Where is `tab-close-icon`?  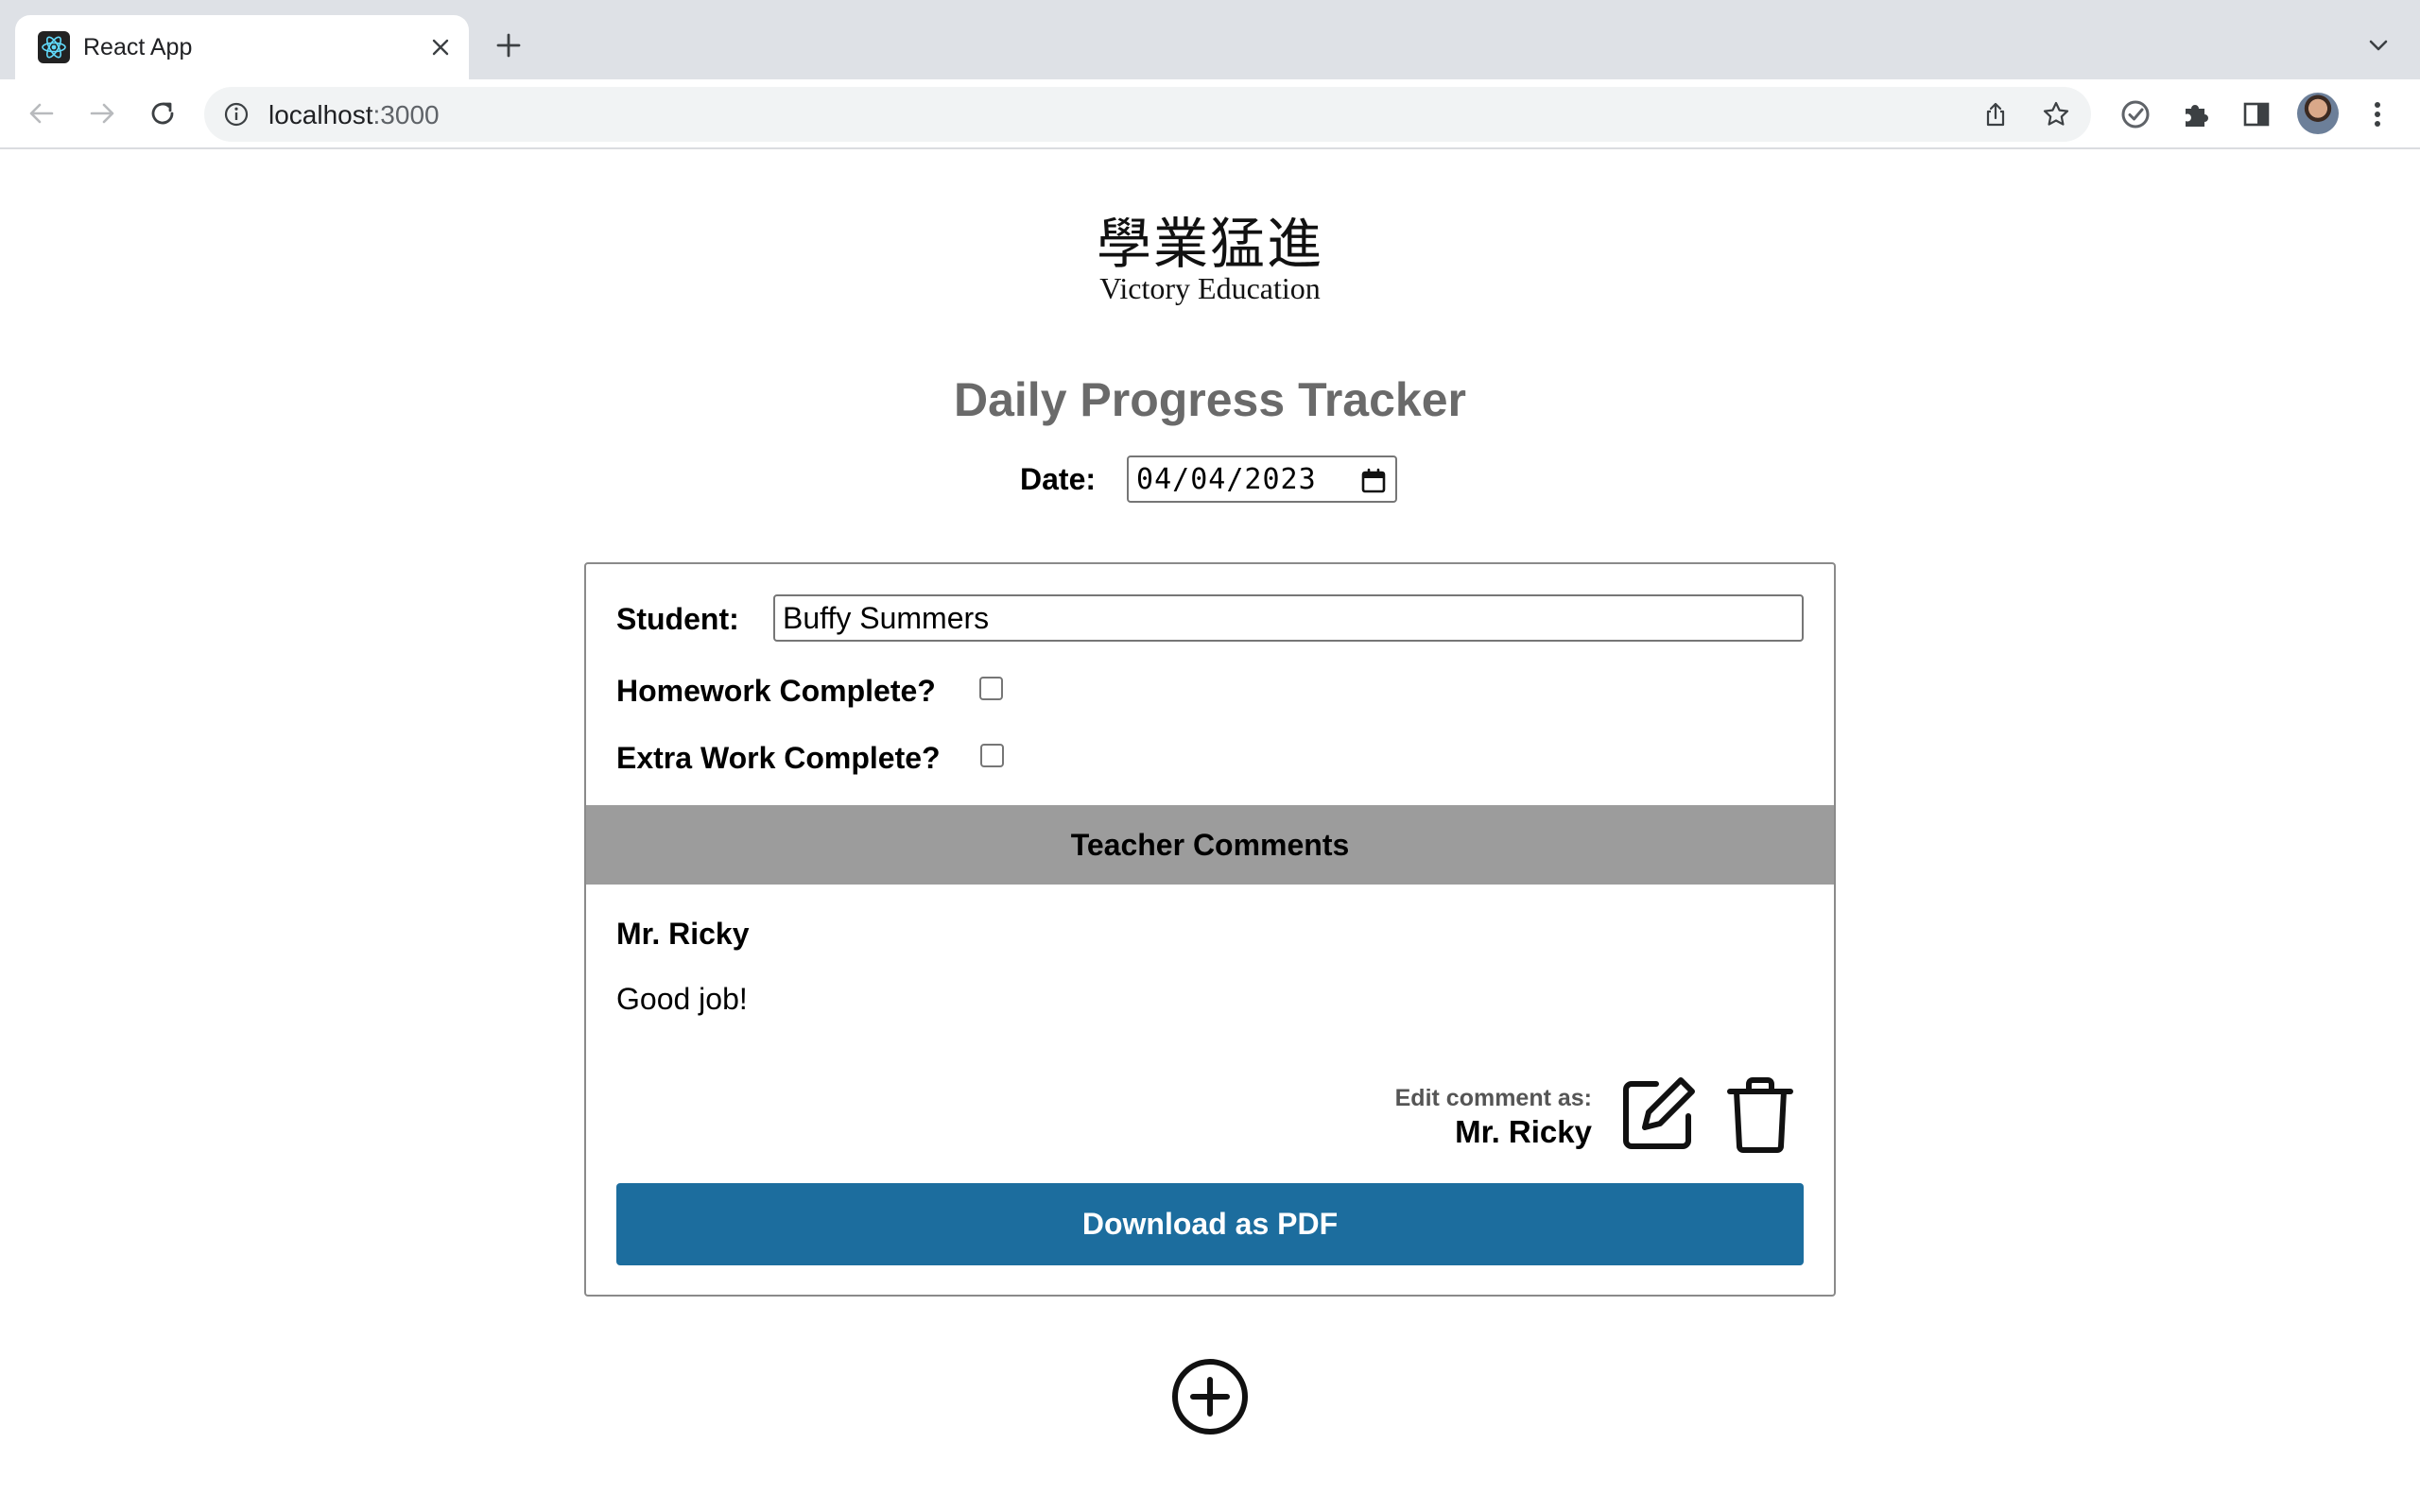 tab-close-icon is located at coordinates (440, 47).